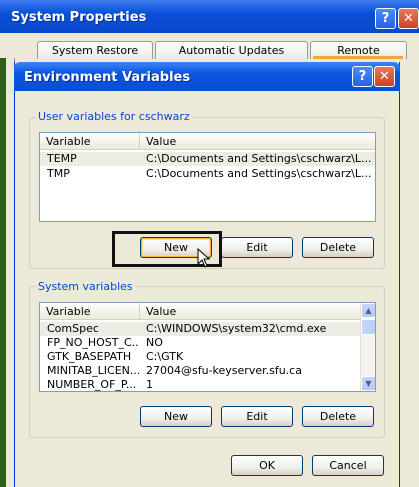  I want to click on user-list-header: Variable Value, so click(207, 141).